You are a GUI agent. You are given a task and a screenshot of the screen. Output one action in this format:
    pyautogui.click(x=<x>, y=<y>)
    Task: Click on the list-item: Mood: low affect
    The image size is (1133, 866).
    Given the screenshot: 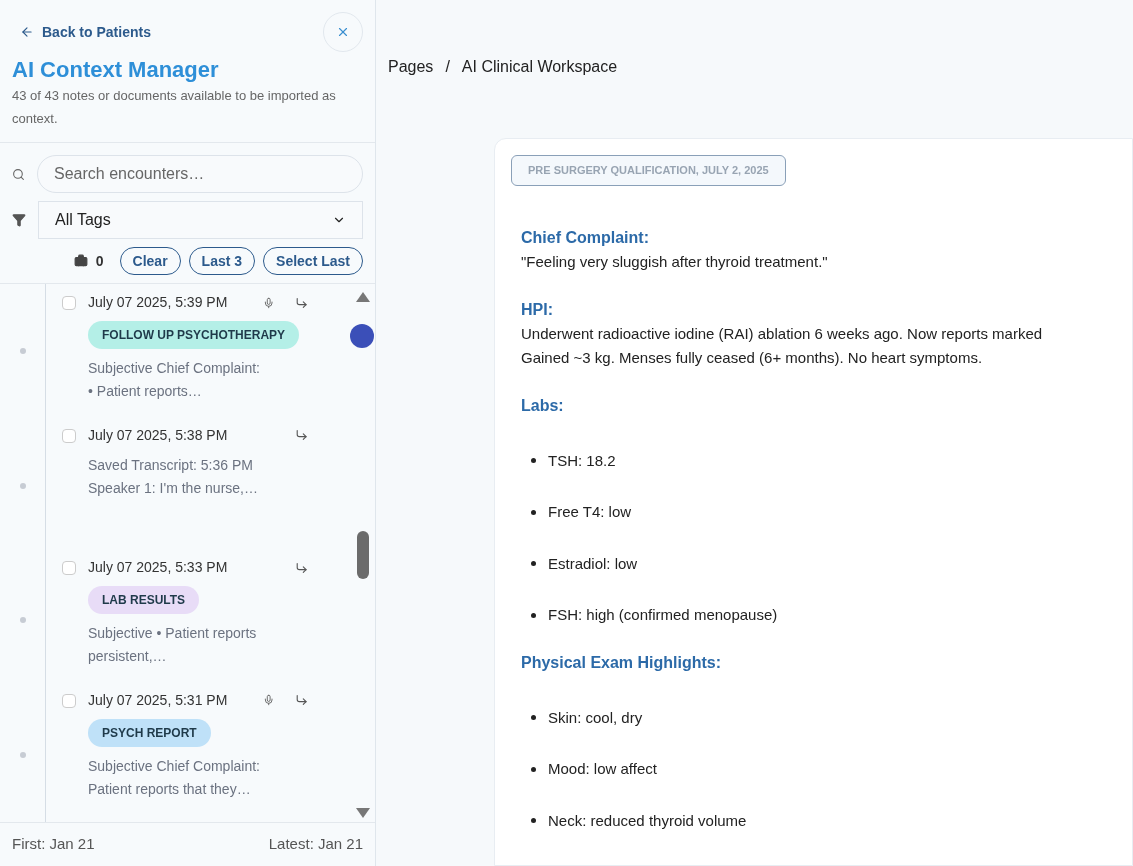 What is the action you would take?
    pyautogui.click(x=602, y=769)
    